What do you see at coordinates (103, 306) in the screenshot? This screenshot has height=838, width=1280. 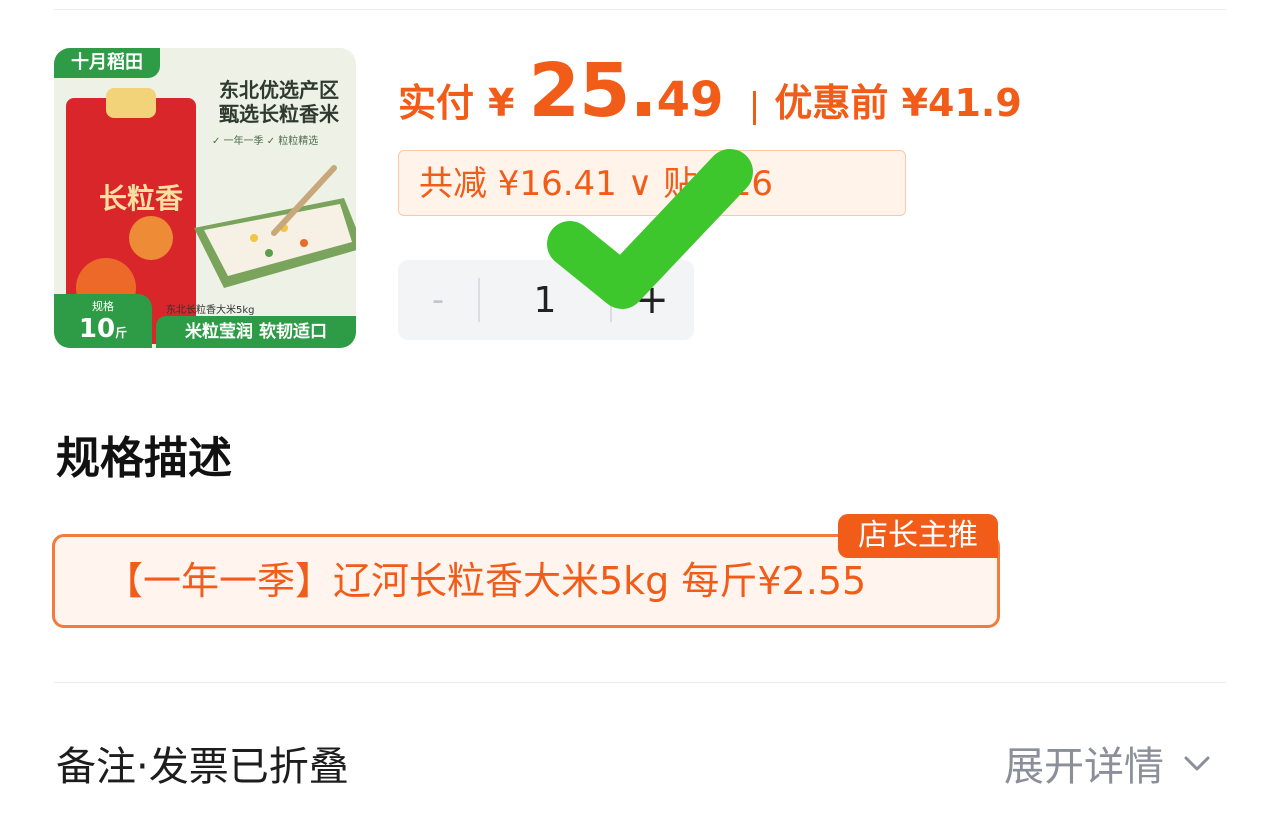 I see `spec-badge-label: 规格` at bounding box center [103, 306].